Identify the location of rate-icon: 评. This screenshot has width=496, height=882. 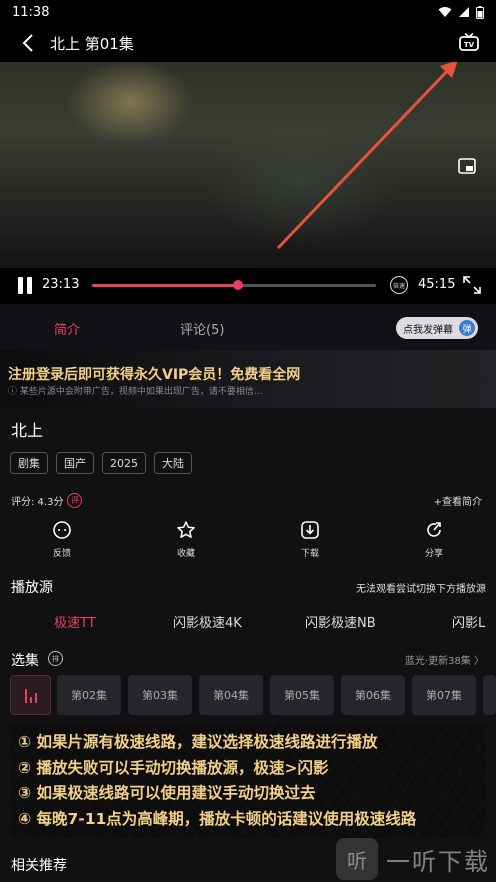
(75, 500).